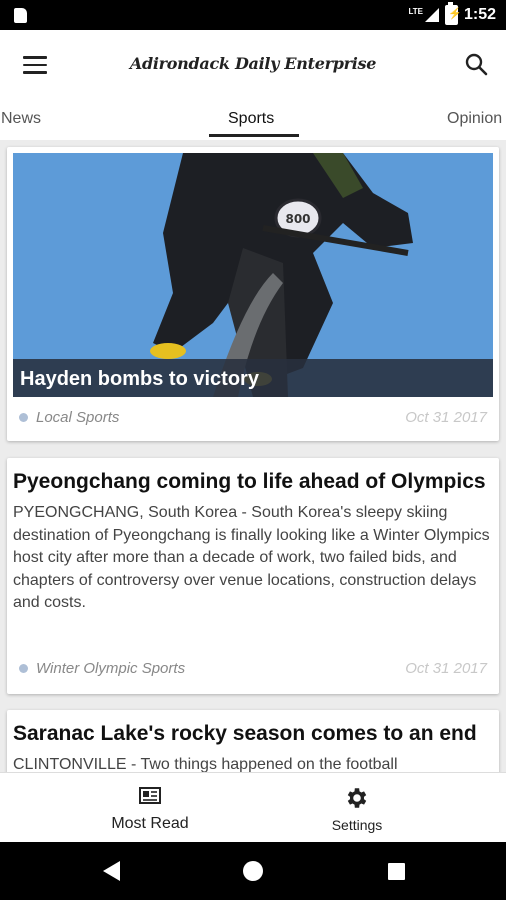  I want to click on tab-news: News, so click(21, 119).